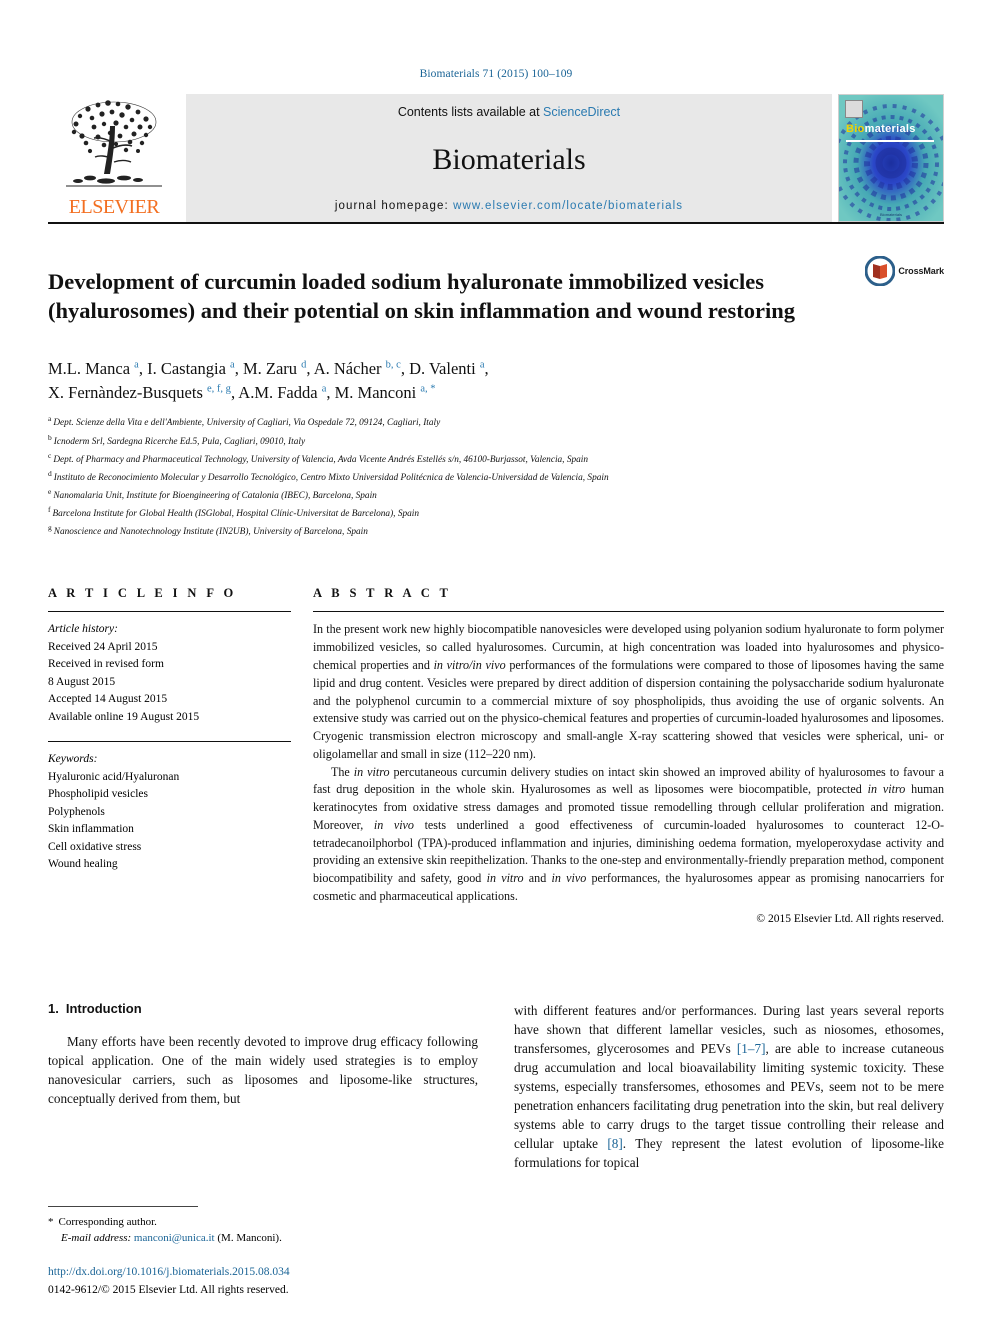 The image size is (992, 1323). I want to click on keywords-label: Keywords:, so click(73, 759).